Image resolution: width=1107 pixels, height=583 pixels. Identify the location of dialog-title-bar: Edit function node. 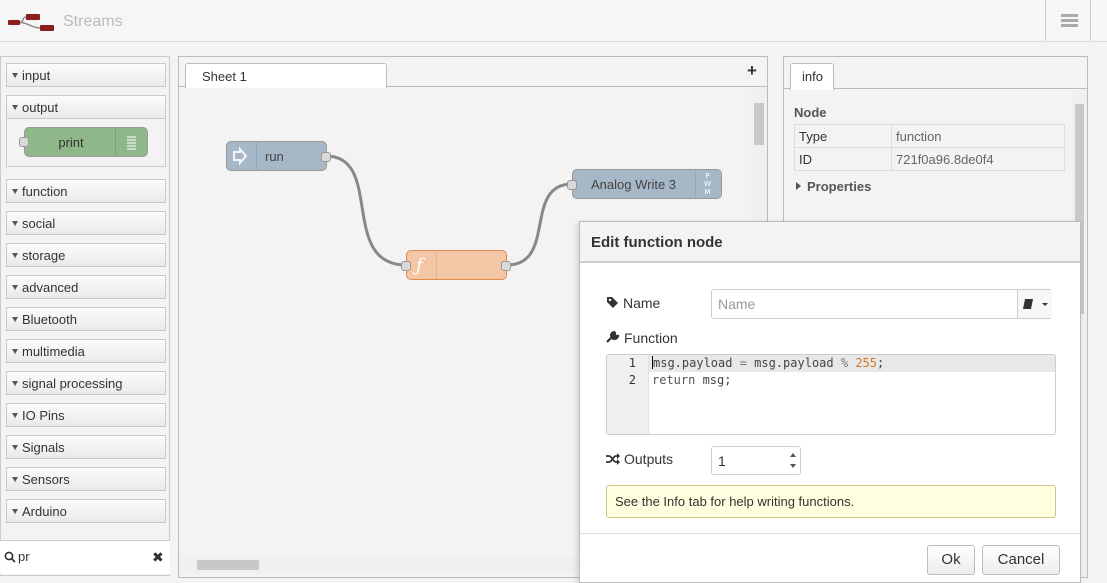
(830, 242).